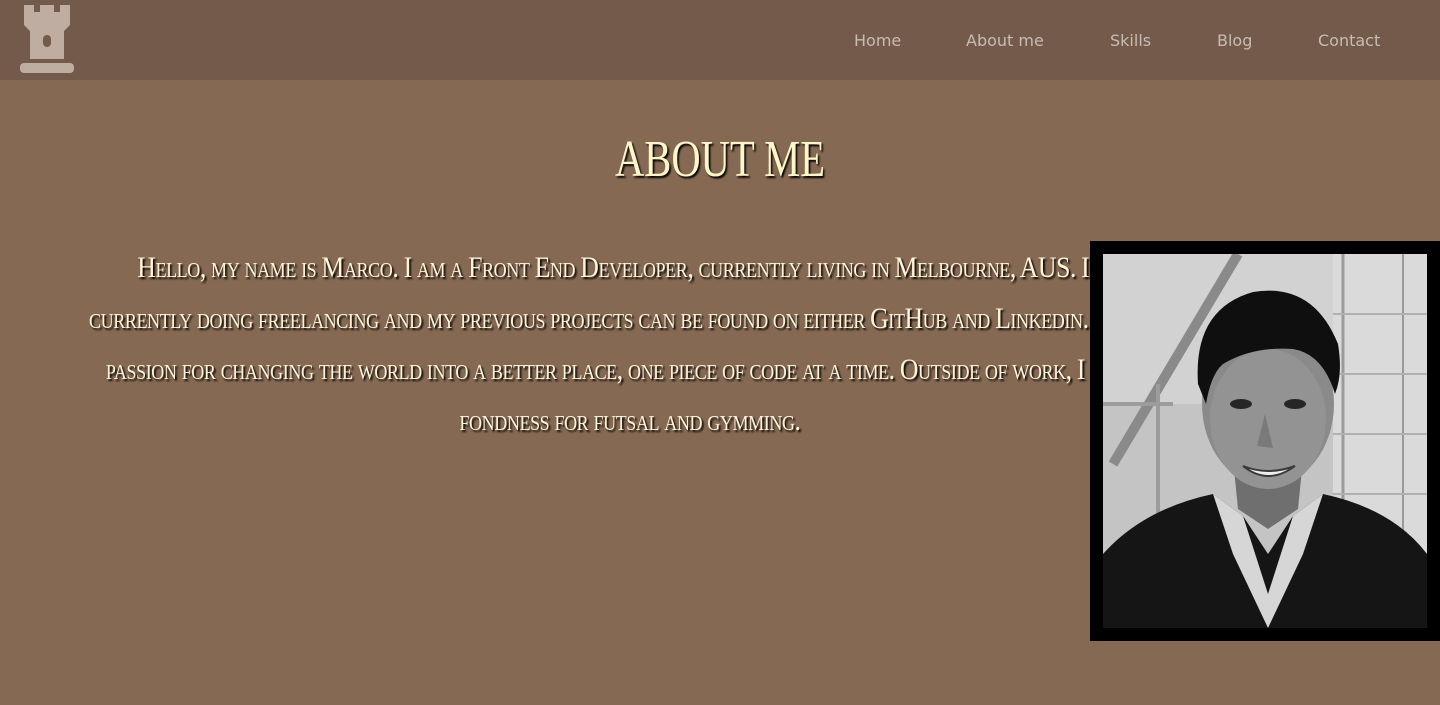  What do you see at coordinates (720, 40) in the screenshot?
I see `navbar: Home About me Skills Blog Contact` at bounding box center [720, 40].